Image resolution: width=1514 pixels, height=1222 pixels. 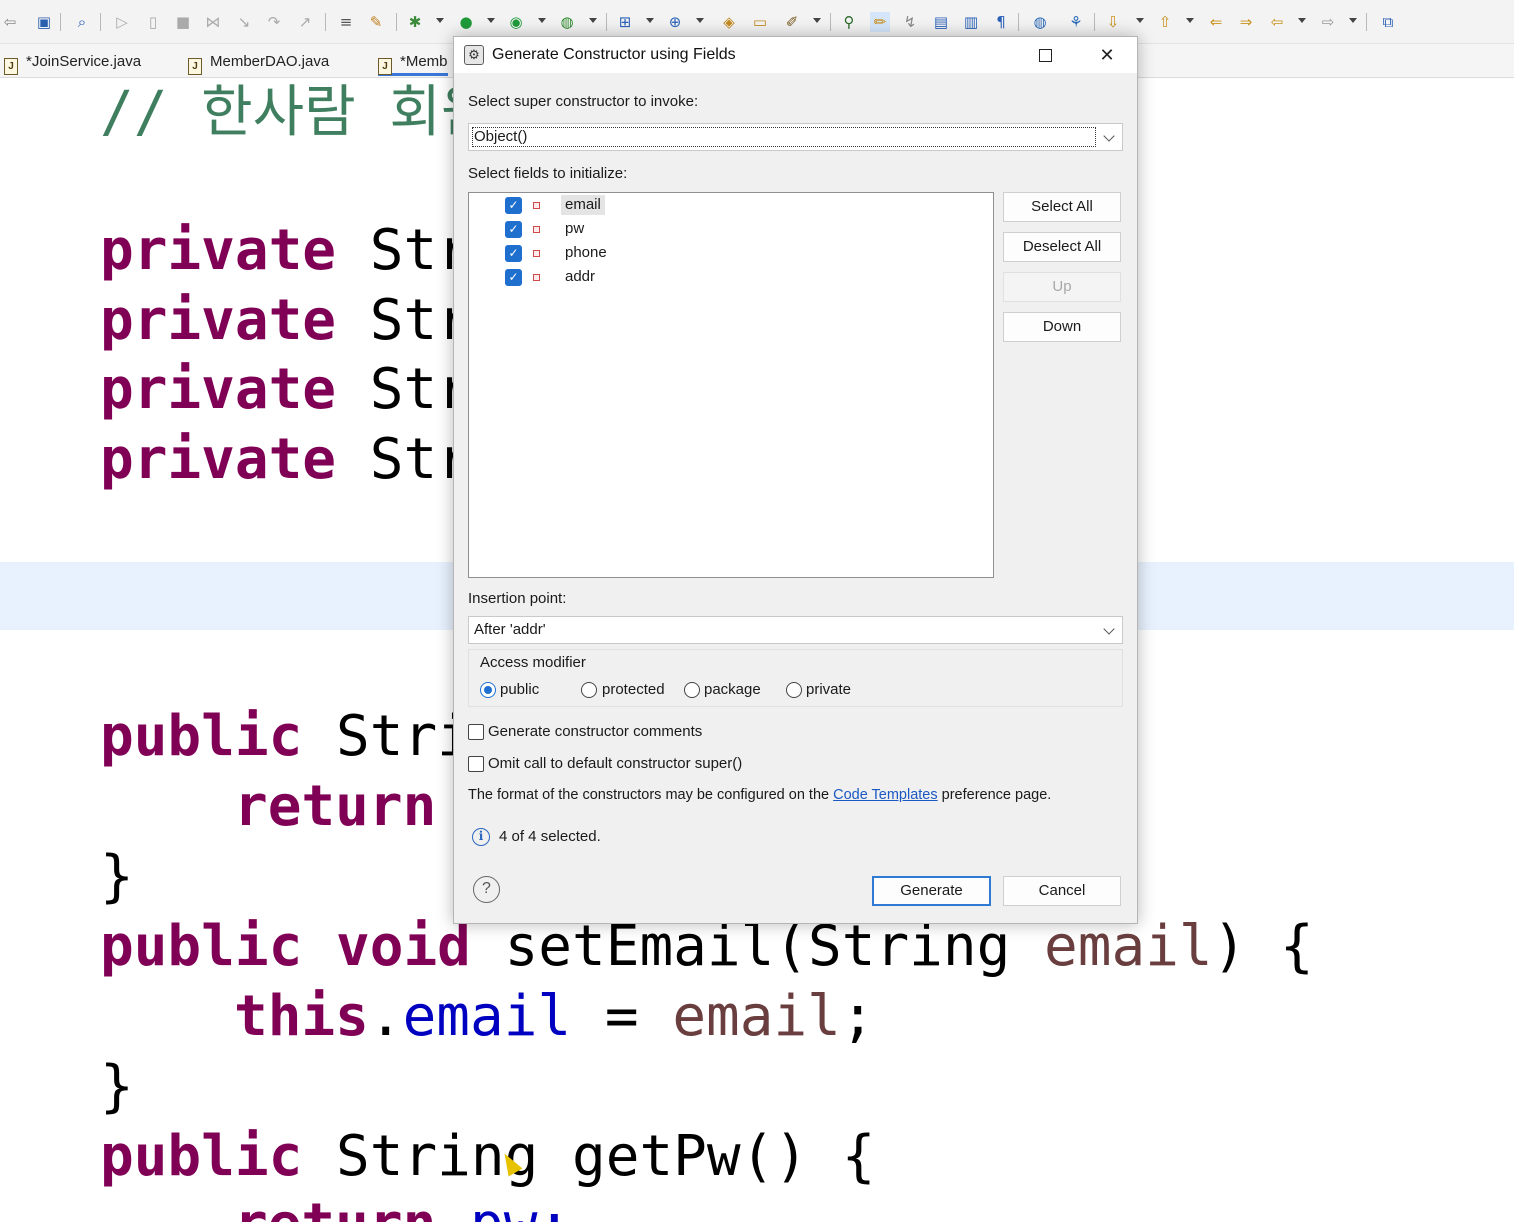 What do you see at coordinates (910, 22) in the screenshot?
I see `word-wrap-icon: ↯` at bounding box center [910, 22].